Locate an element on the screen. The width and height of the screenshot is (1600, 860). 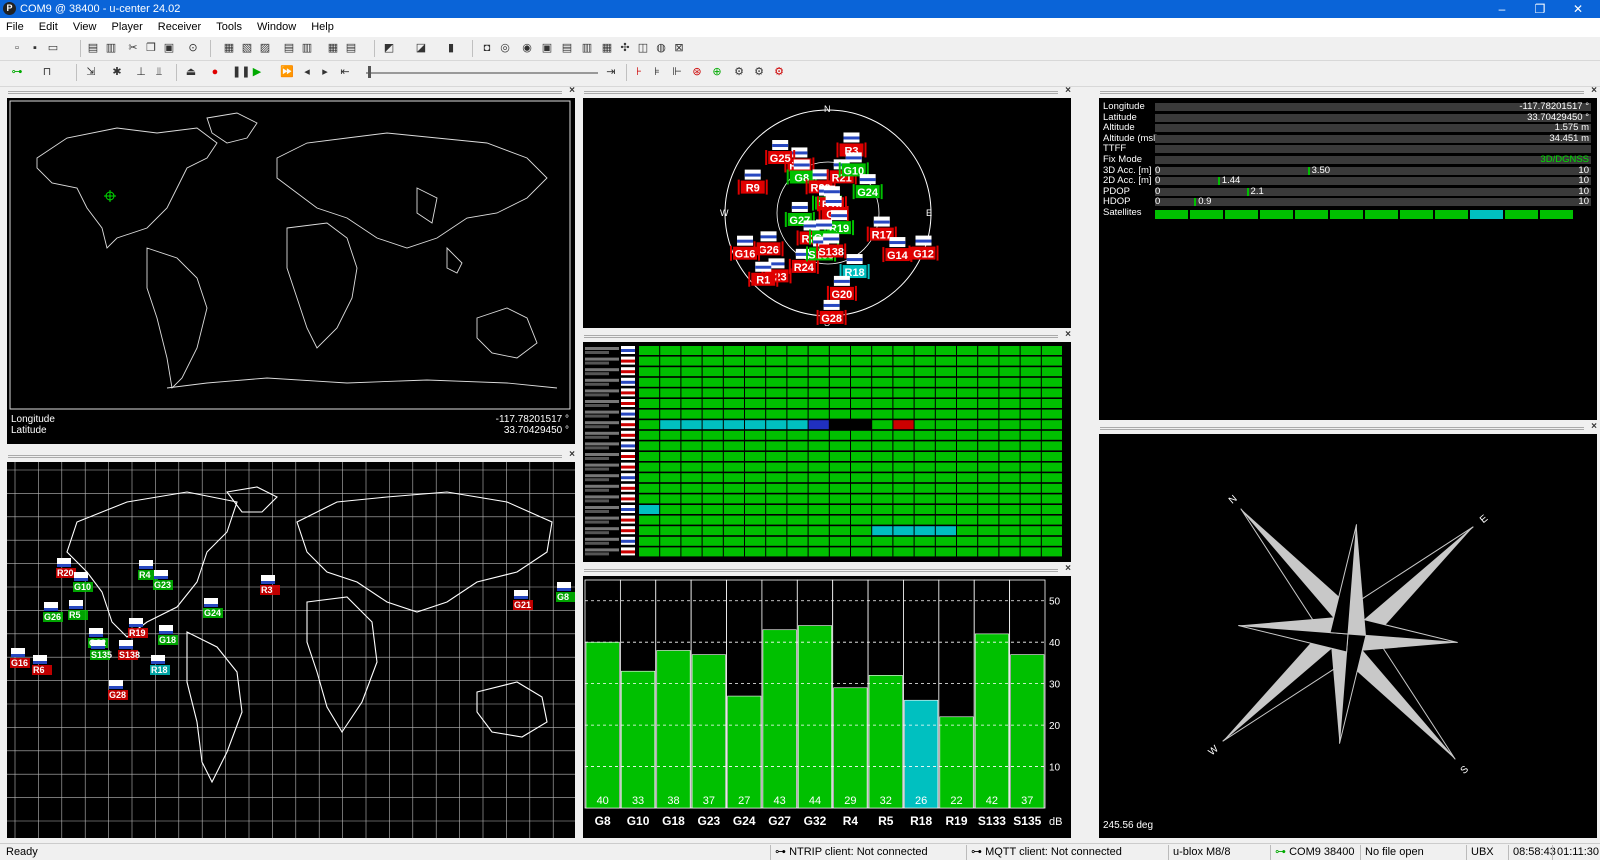
svg-text: G23 is located at coordinates (162, 585).